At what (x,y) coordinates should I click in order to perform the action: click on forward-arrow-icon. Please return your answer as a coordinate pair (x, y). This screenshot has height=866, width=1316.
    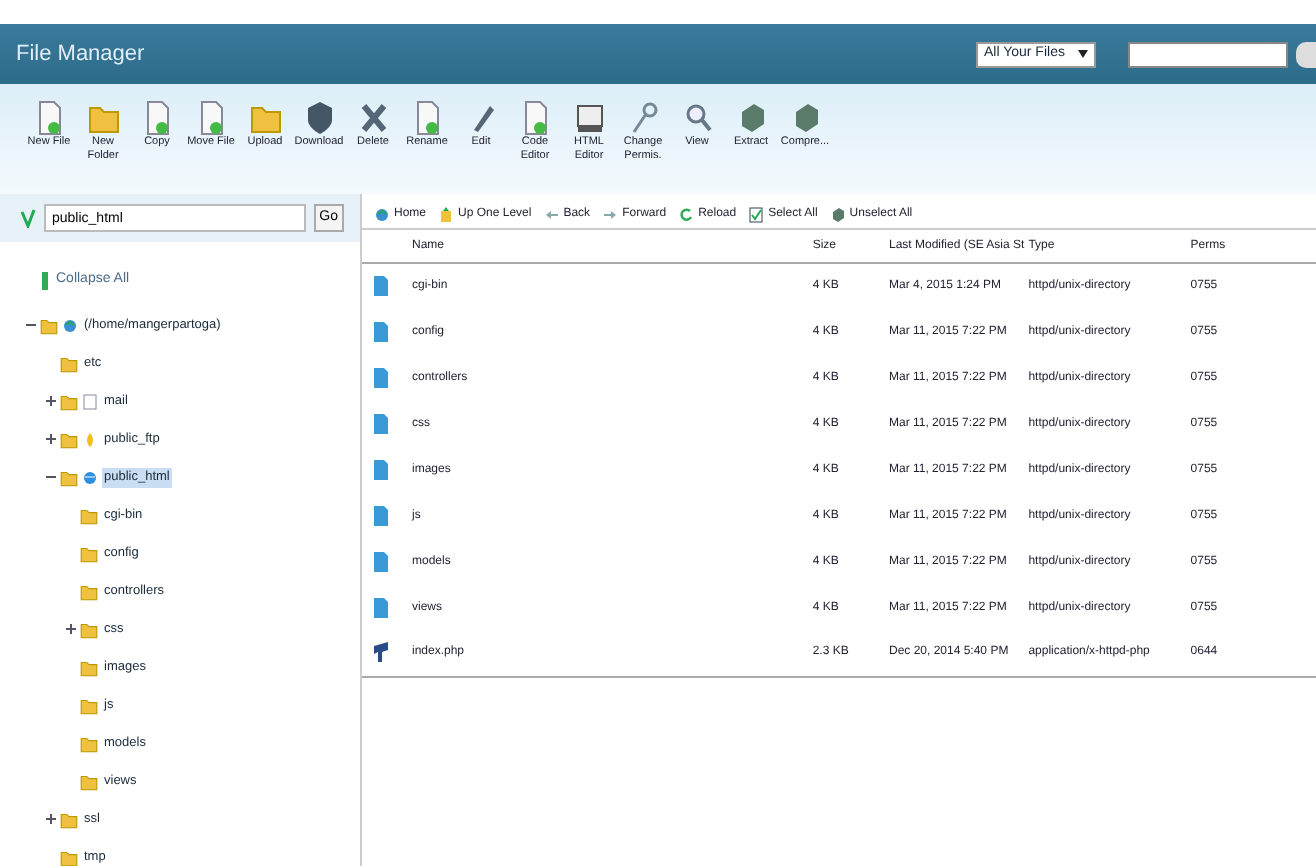
    Looking at the image, I should click on (610, 215).